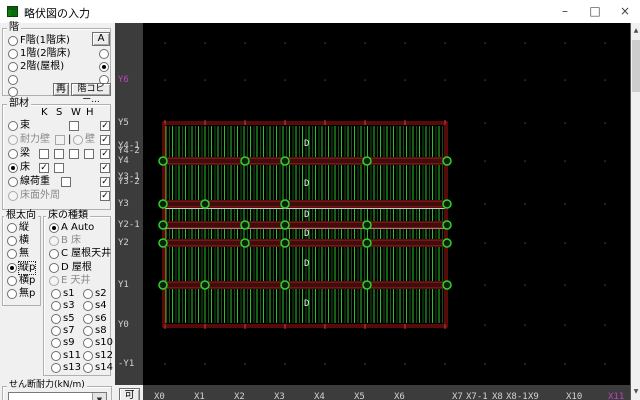  I want to click on checkbox-member-beam-s, so click(59, 154).